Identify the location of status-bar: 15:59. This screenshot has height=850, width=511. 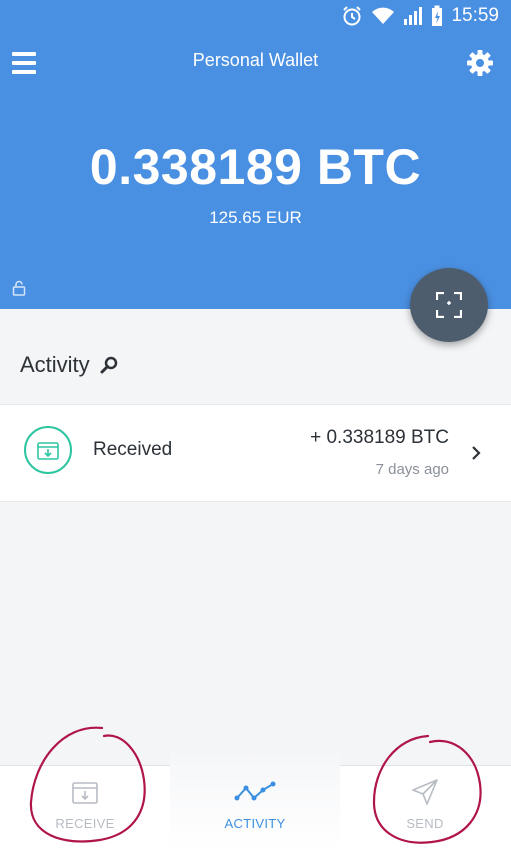
(255, 16).